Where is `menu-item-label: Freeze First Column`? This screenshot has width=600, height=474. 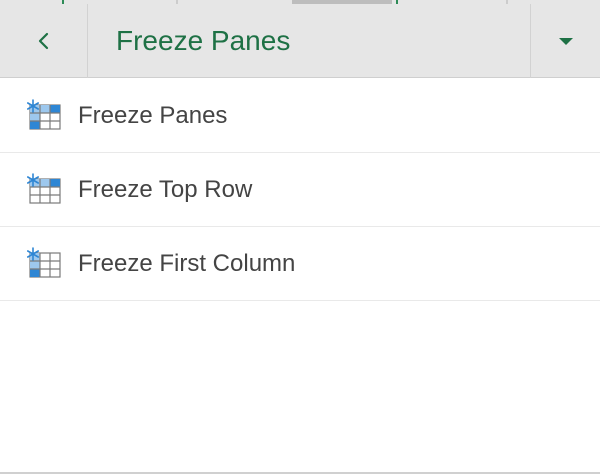
menu-item-label: Freeze First Column is located at coordinates (187, 263).